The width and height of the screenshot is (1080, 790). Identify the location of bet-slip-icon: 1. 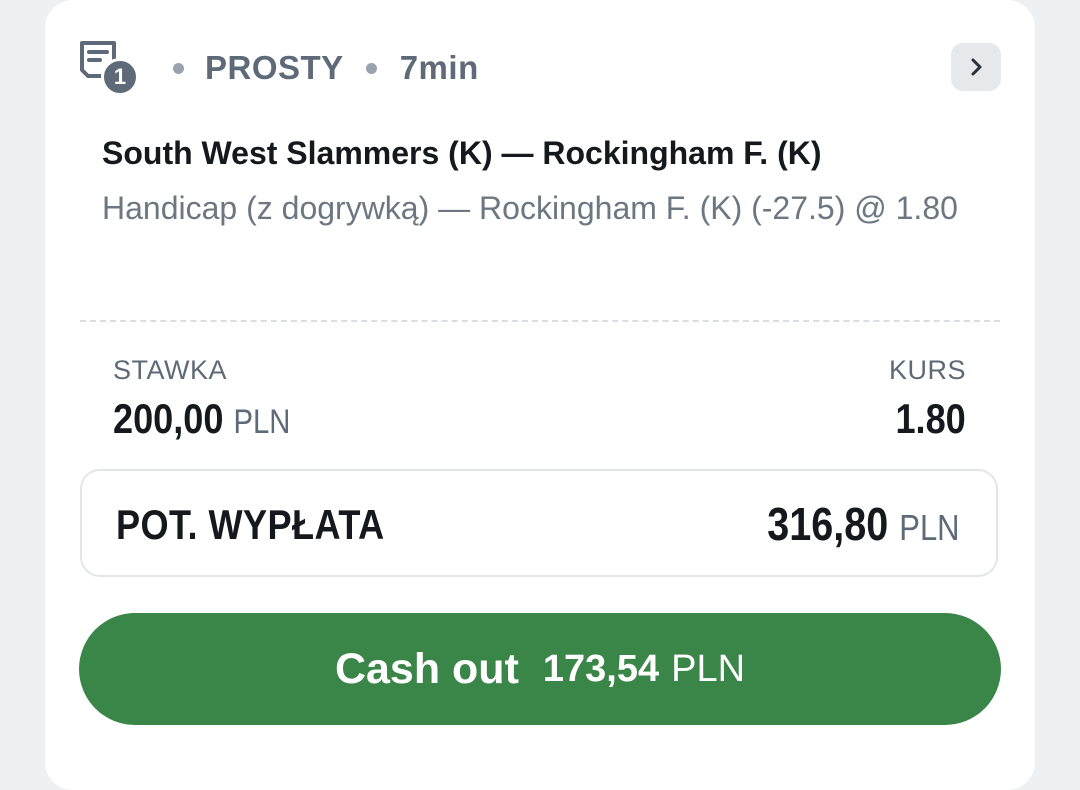
(110, 68).